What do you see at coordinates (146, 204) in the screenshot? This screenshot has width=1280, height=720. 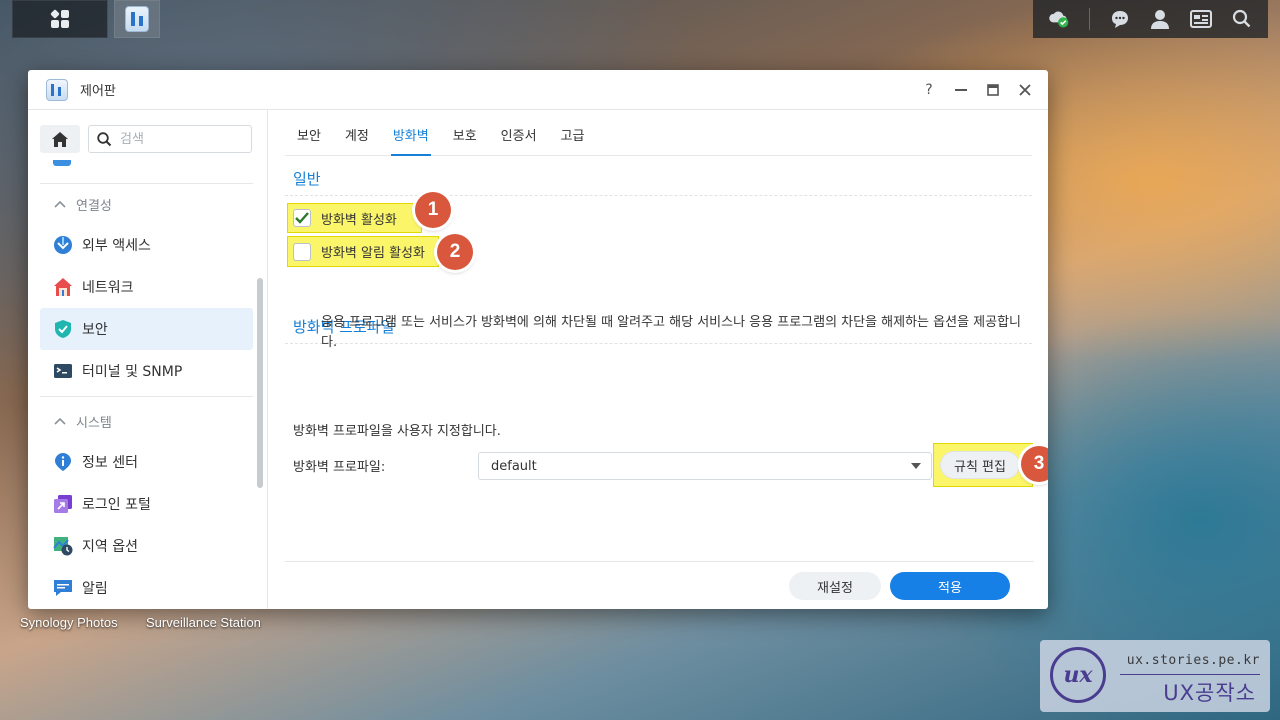 I see `sidebar-section-connectivity: 연결성` at bounding box center [146, 204].